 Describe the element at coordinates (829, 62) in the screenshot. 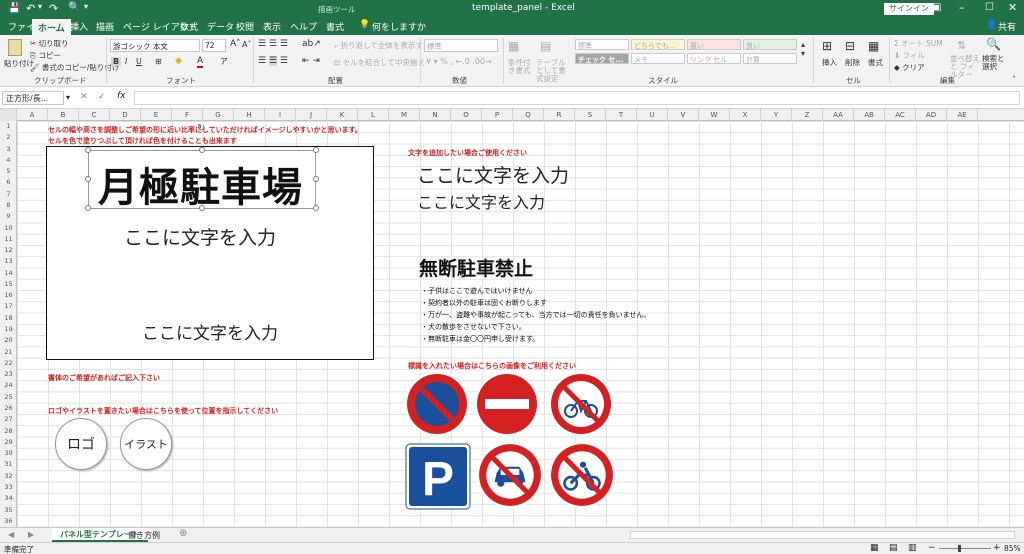

I see `insert-cells-button: 挿入` at that location.